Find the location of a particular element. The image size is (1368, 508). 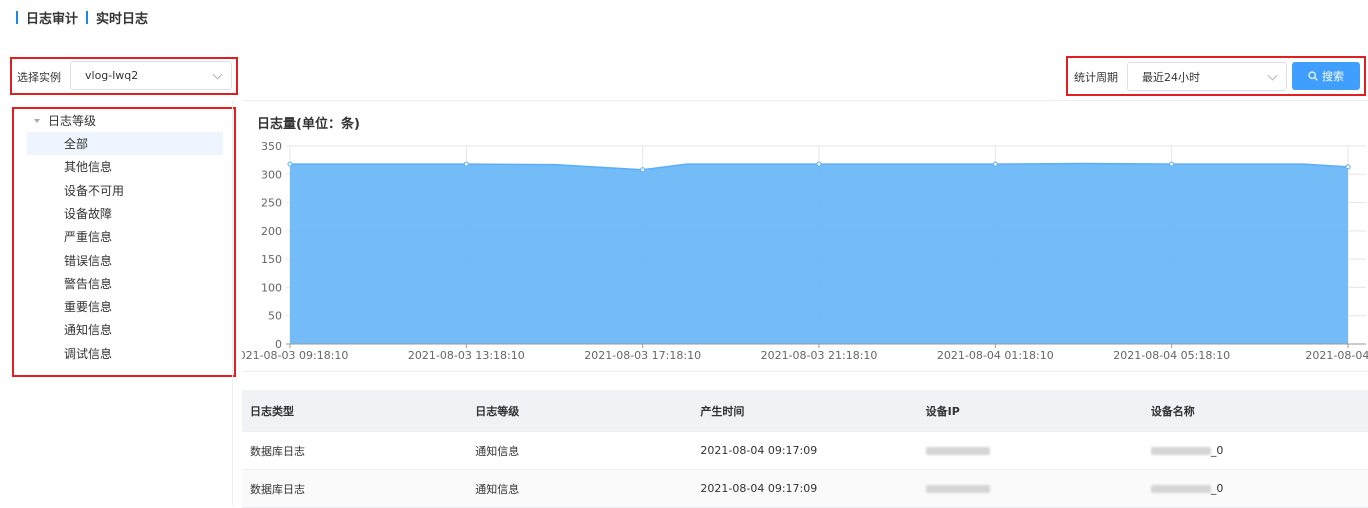

tree-item: 通知信息 is located at coordinates (125, 329).